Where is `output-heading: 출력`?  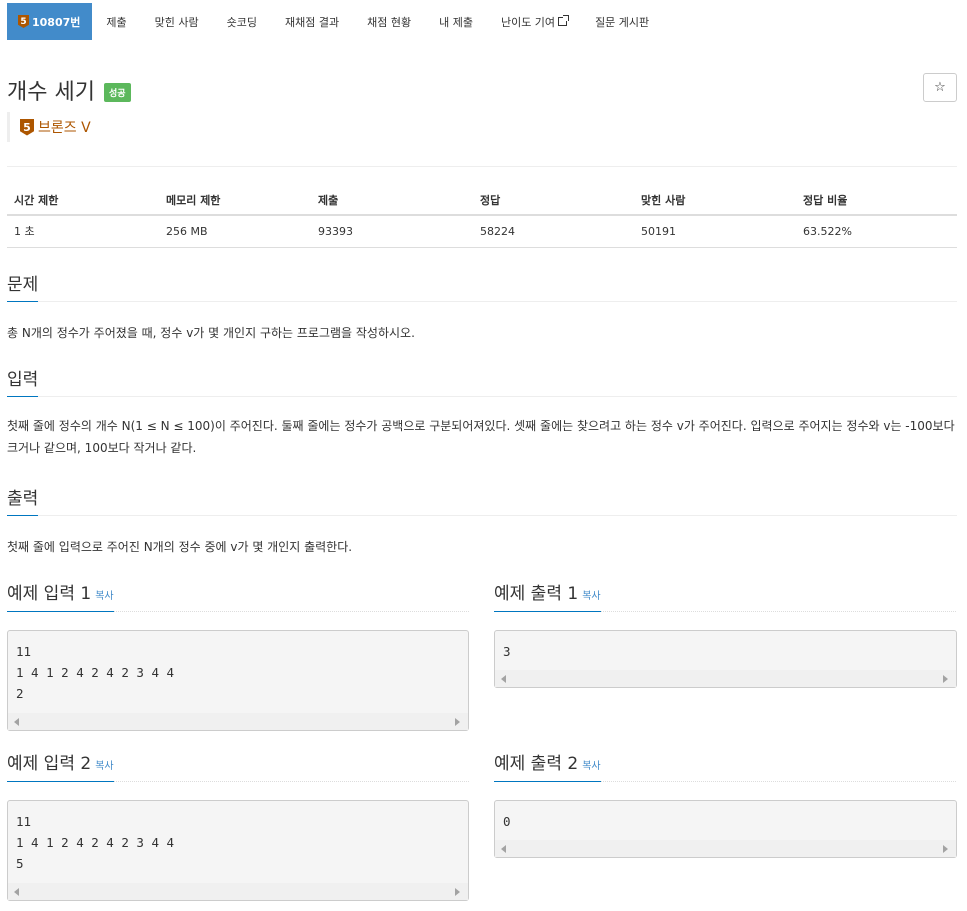
output-heading: 출력 is located at coordinates (23, 500).